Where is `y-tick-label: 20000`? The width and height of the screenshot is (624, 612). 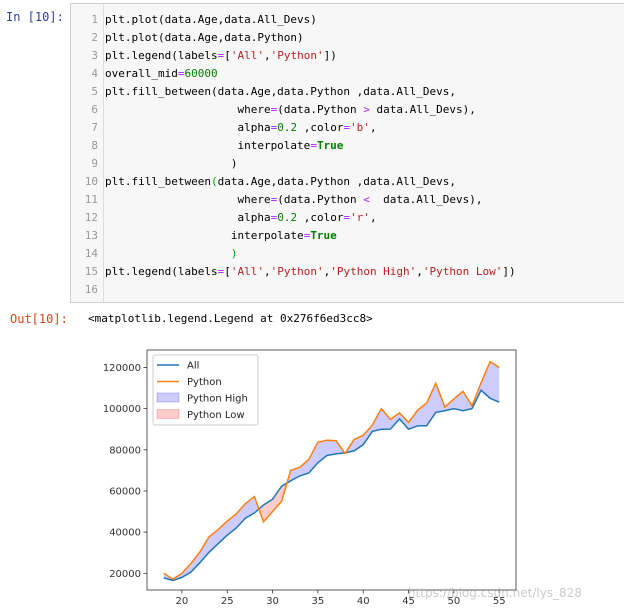
y-tick-label: 20000 is located at coordinates (125, 574).